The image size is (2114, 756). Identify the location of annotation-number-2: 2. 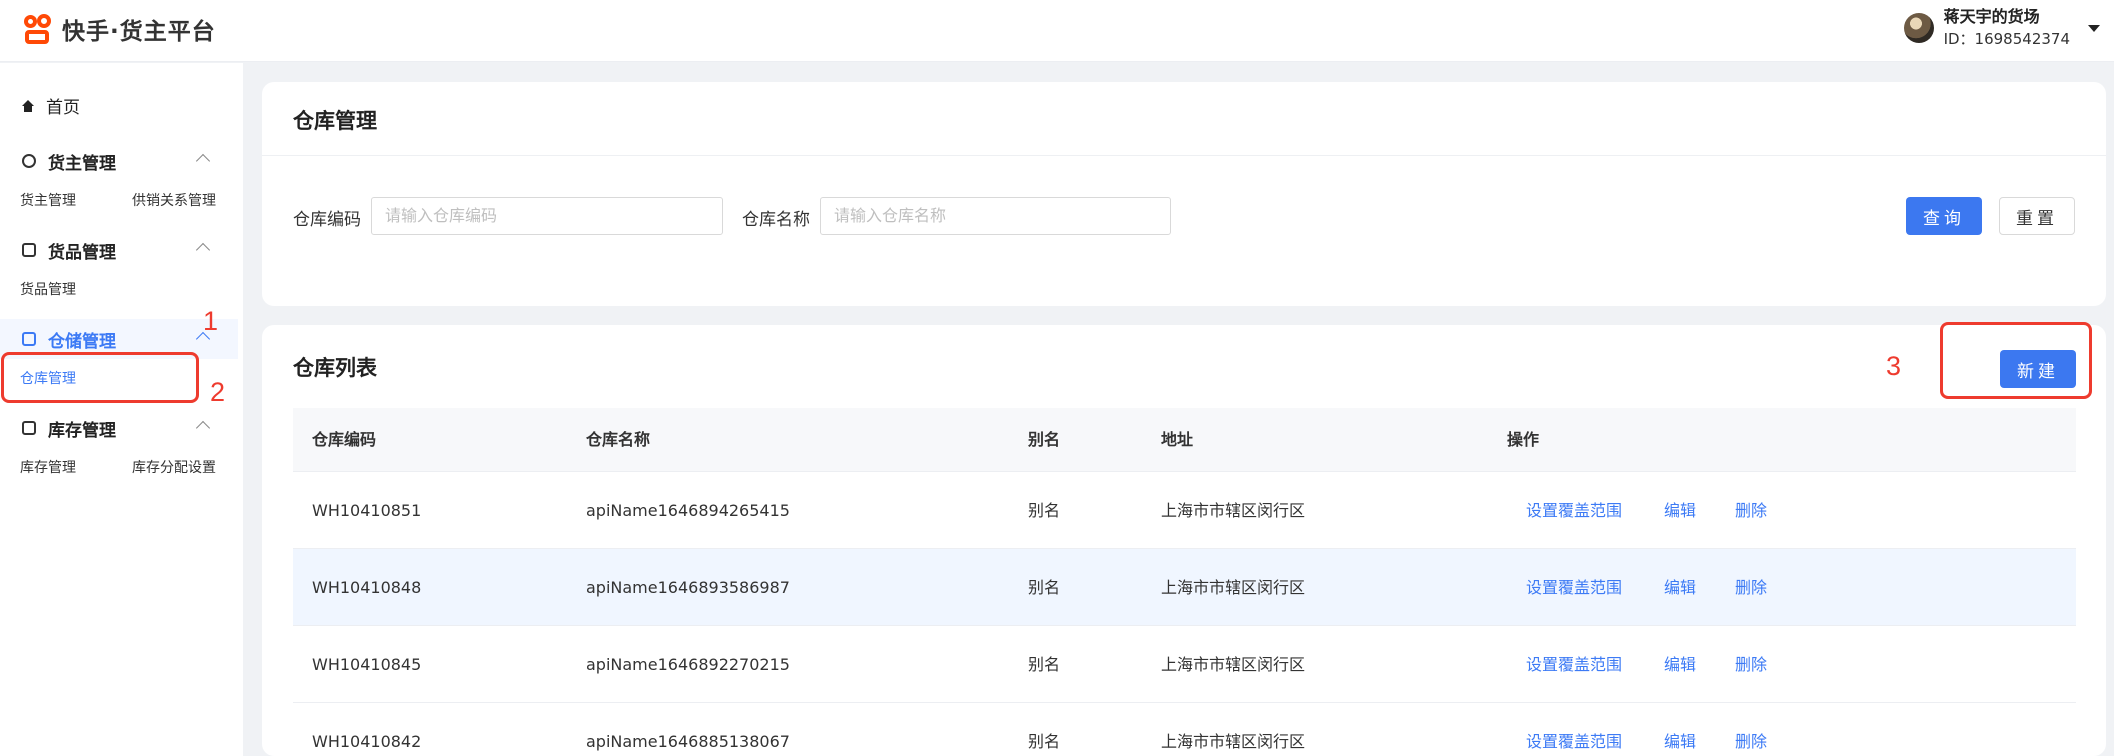
(218, 392).